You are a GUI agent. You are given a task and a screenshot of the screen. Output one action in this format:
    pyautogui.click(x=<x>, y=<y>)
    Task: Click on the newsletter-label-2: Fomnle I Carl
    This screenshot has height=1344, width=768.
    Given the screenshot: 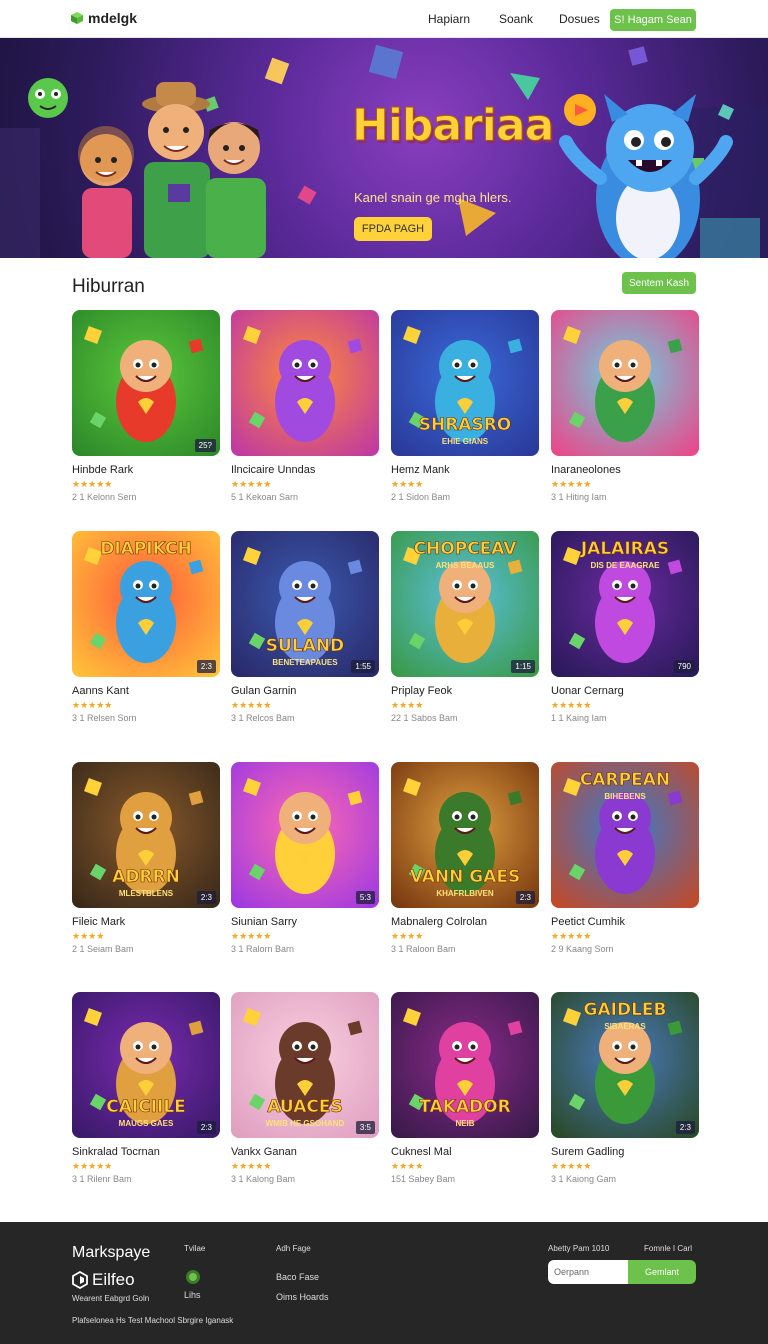 What is the action you would take?
    pyautogui.click(x=668, y=1248)
    